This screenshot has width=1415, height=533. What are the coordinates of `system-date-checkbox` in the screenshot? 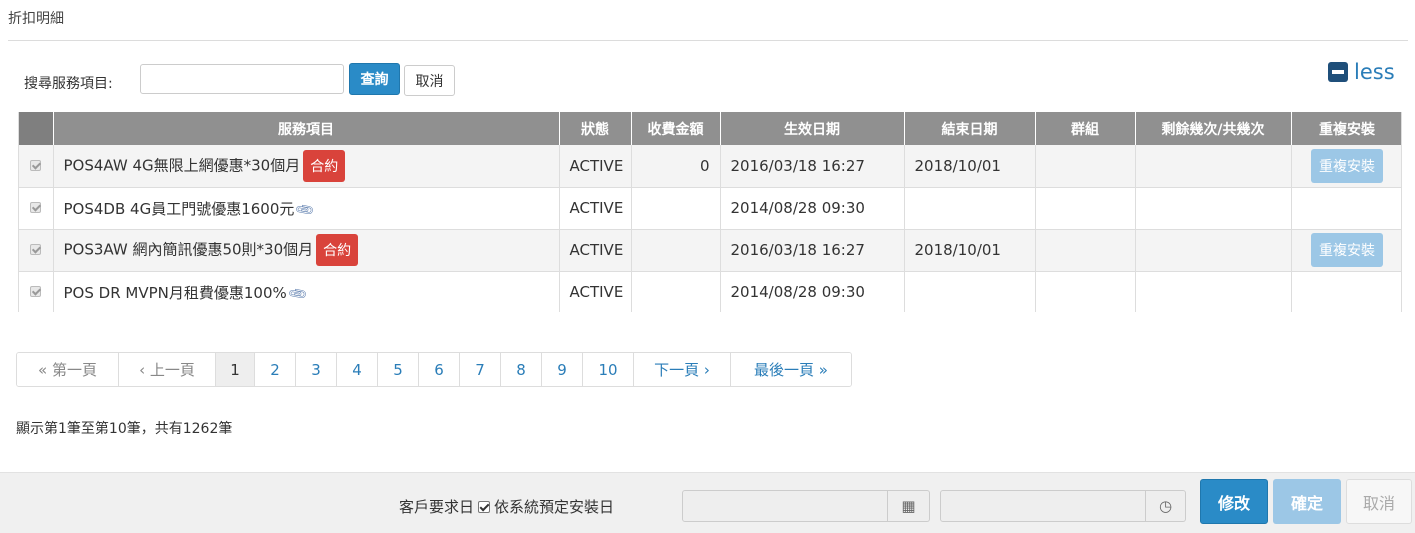 It's located at (484, 506).